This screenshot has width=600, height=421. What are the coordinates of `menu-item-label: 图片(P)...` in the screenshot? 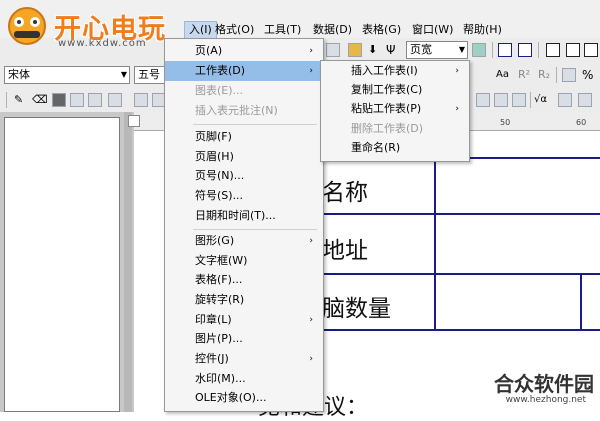 It's located at (219, 338).